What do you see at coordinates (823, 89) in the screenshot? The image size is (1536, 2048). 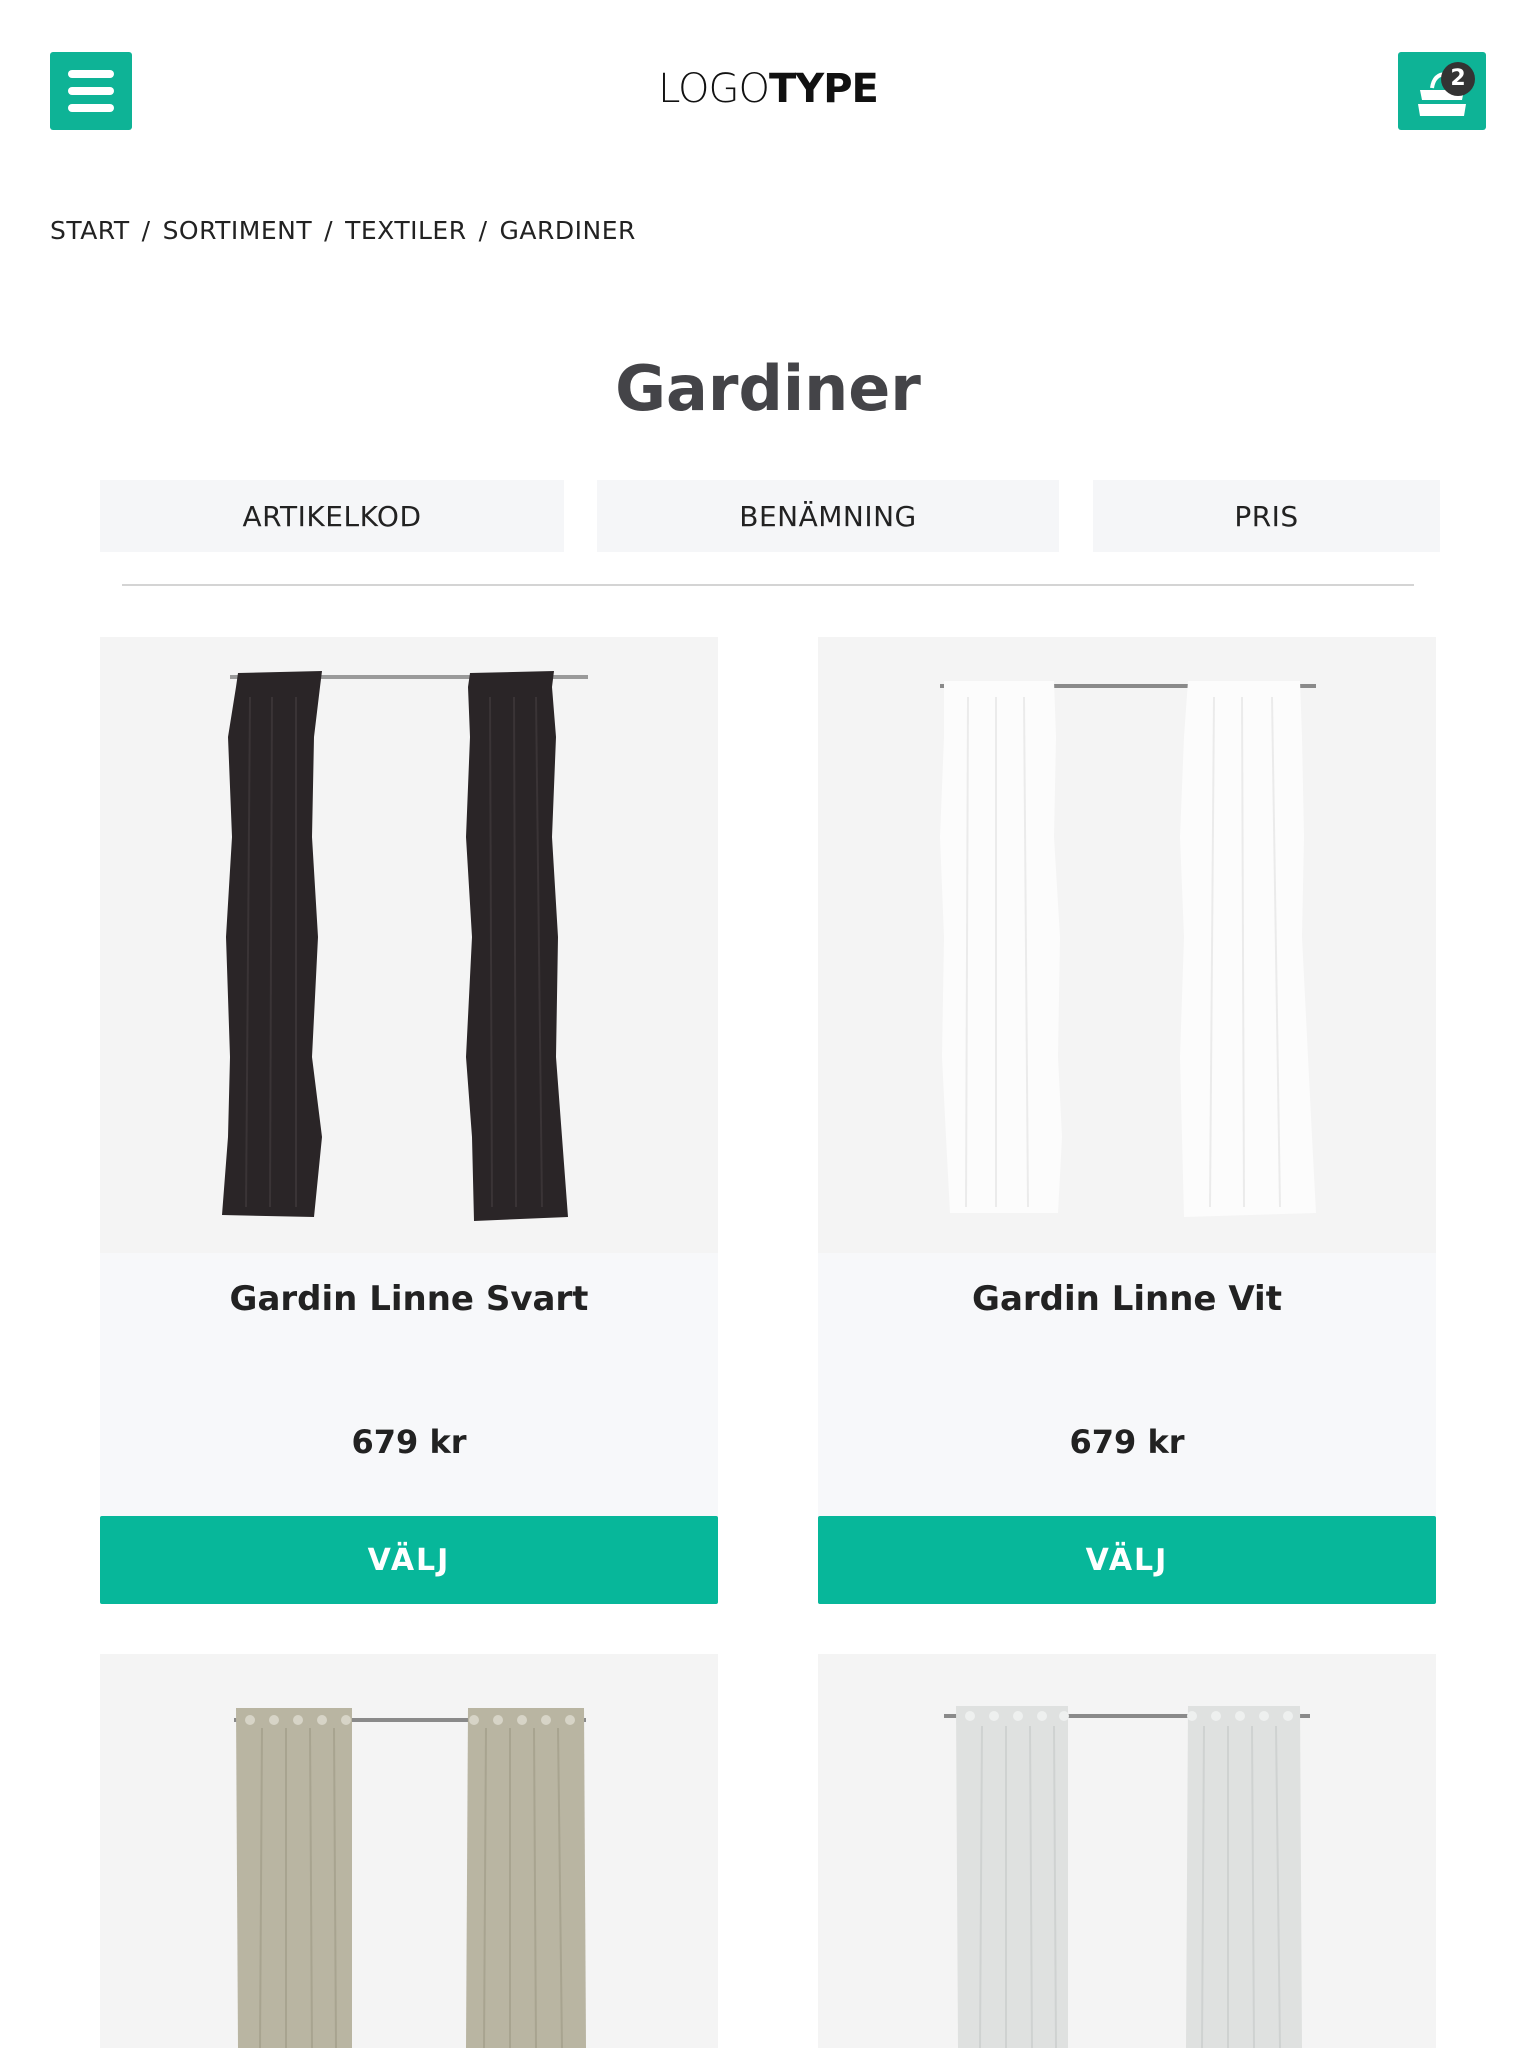 I see `logo-text-bold: TYPE` at bounding box center [823, 89].